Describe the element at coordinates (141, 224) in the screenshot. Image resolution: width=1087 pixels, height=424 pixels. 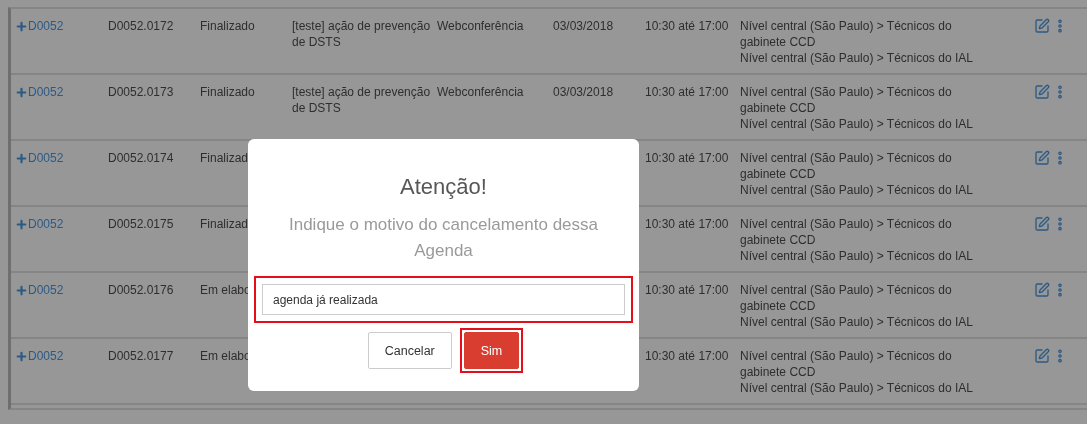
I see `table-cell-text: D0052.0175` at that location.